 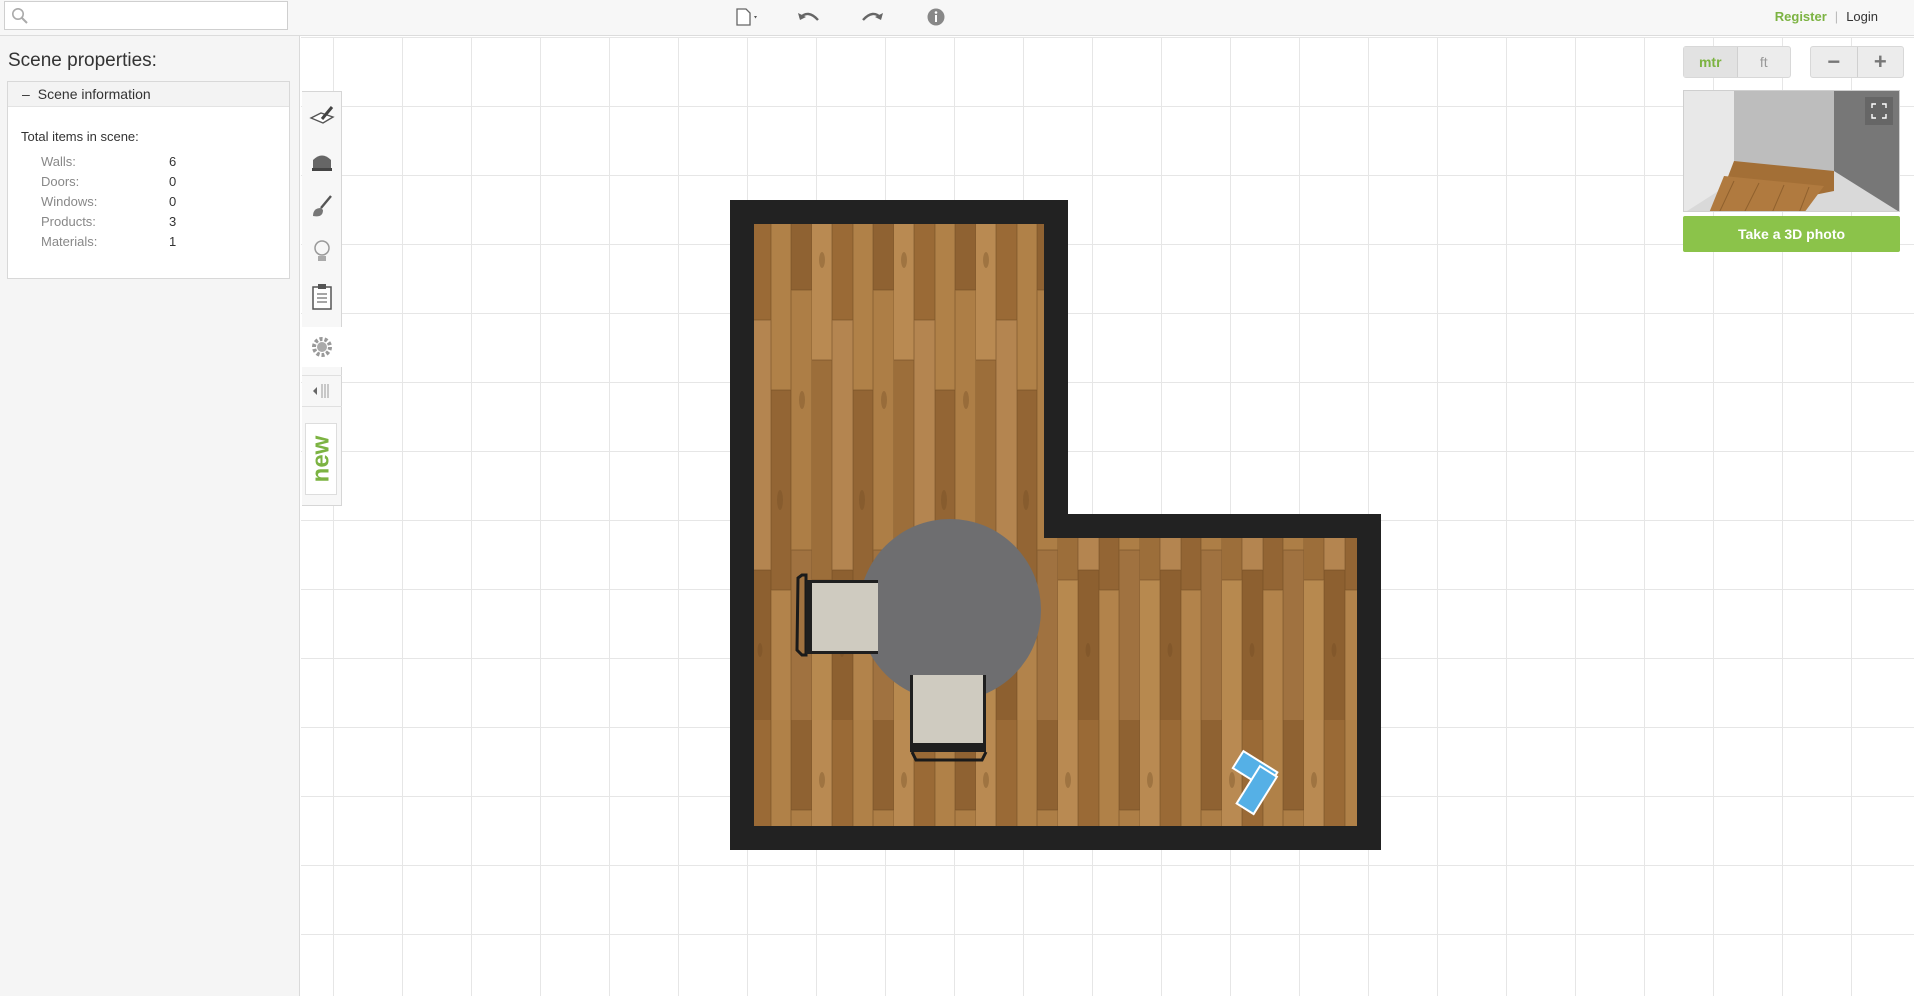 What do you see at coordinates (159, 16) in the screenshot?
I see `search-input` at bounding box center [159, 16].